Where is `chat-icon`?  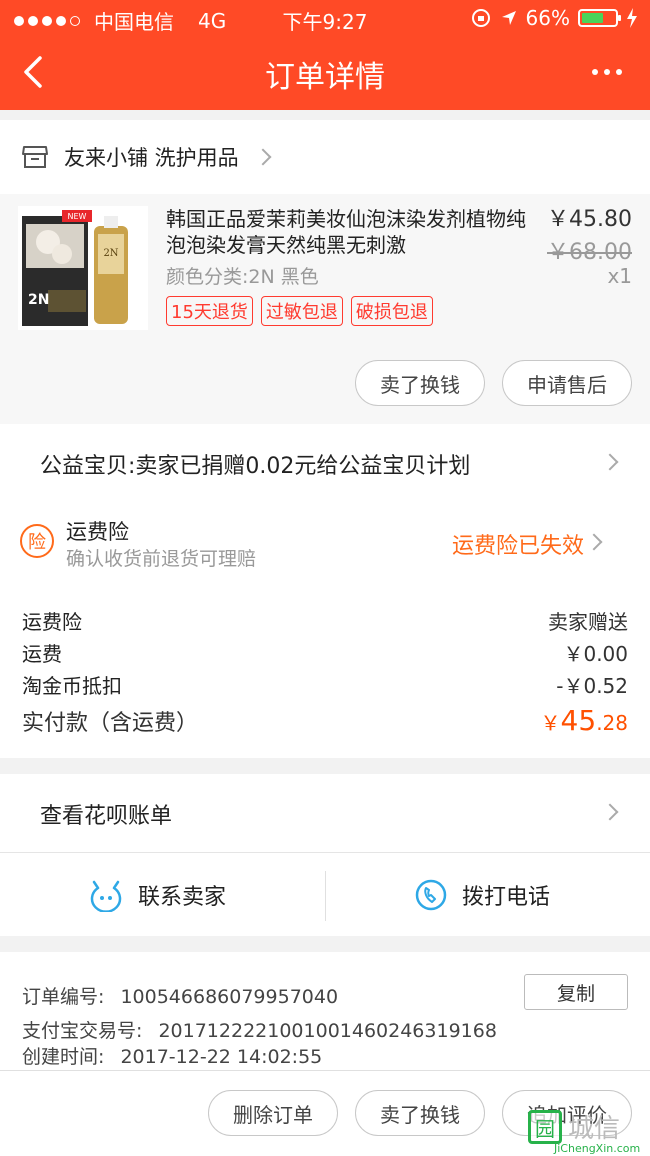
chat-icon is located at coordinates (106, 896).